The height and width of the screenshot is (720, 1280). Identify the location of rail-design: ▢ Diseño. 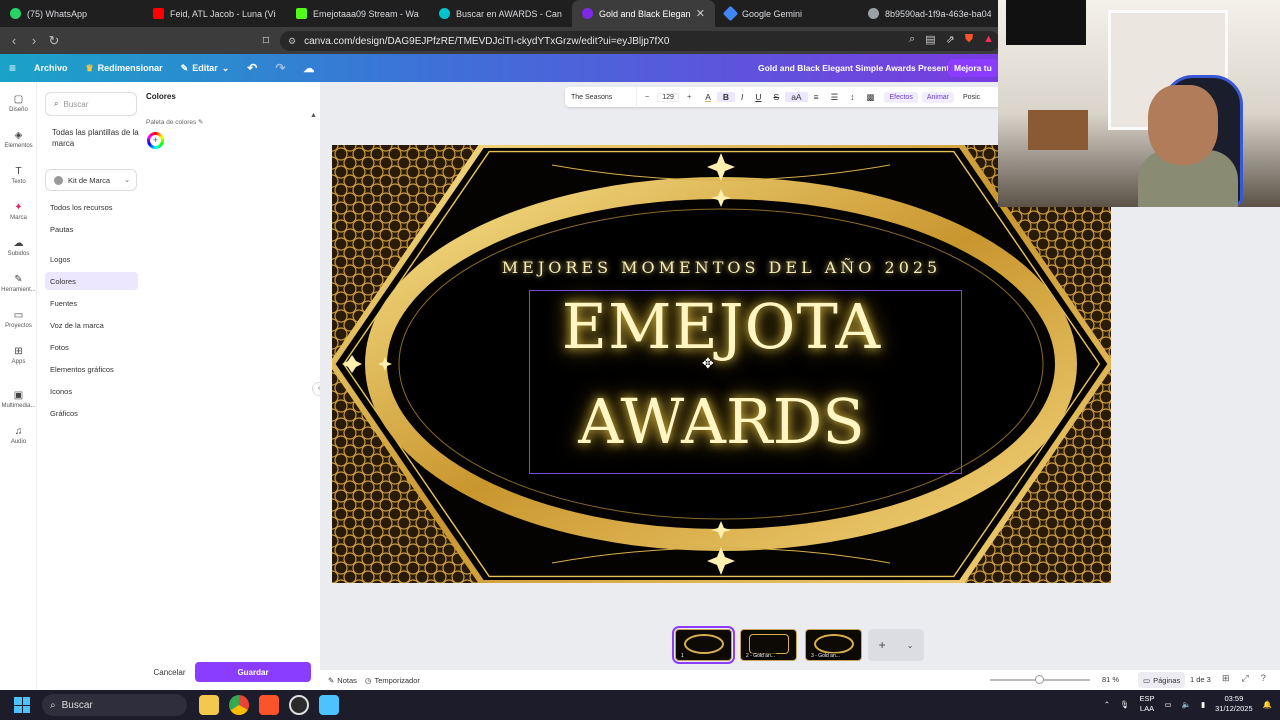
(18, 103).